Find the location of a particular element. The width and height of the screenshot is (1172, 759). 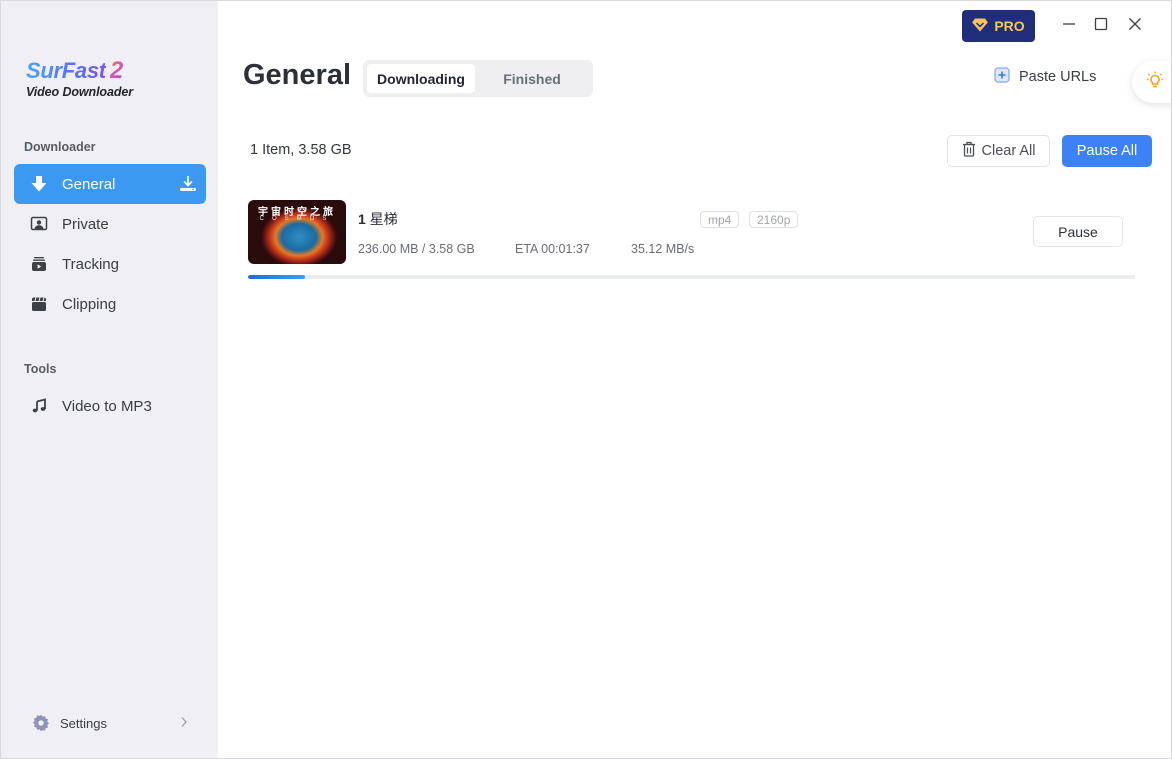

thumbnail-title-en: COSMOS is located at coordinates (297, 219).